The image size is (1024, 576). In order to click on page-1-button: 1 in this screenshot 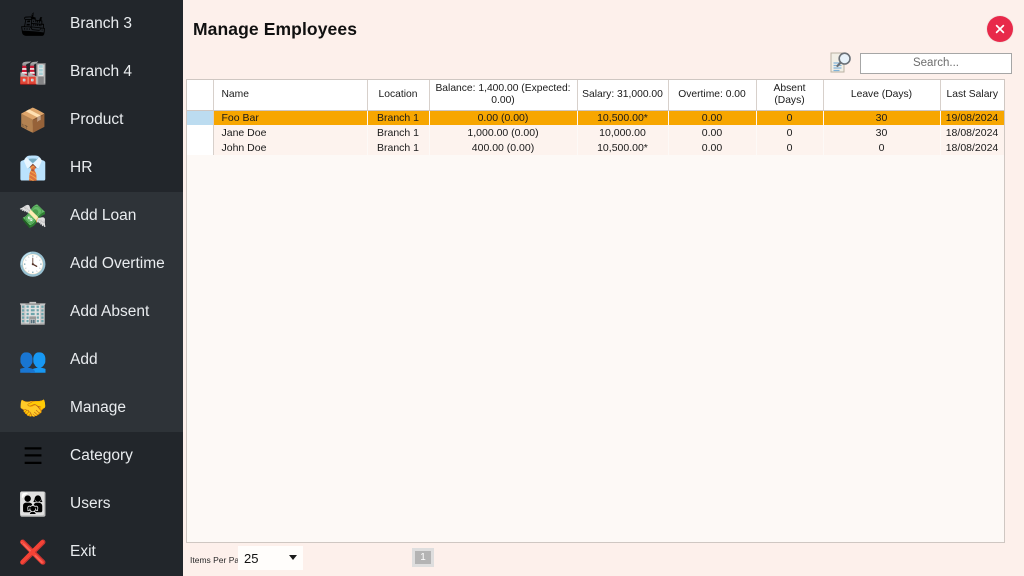, I will do `click(423, 557)`.